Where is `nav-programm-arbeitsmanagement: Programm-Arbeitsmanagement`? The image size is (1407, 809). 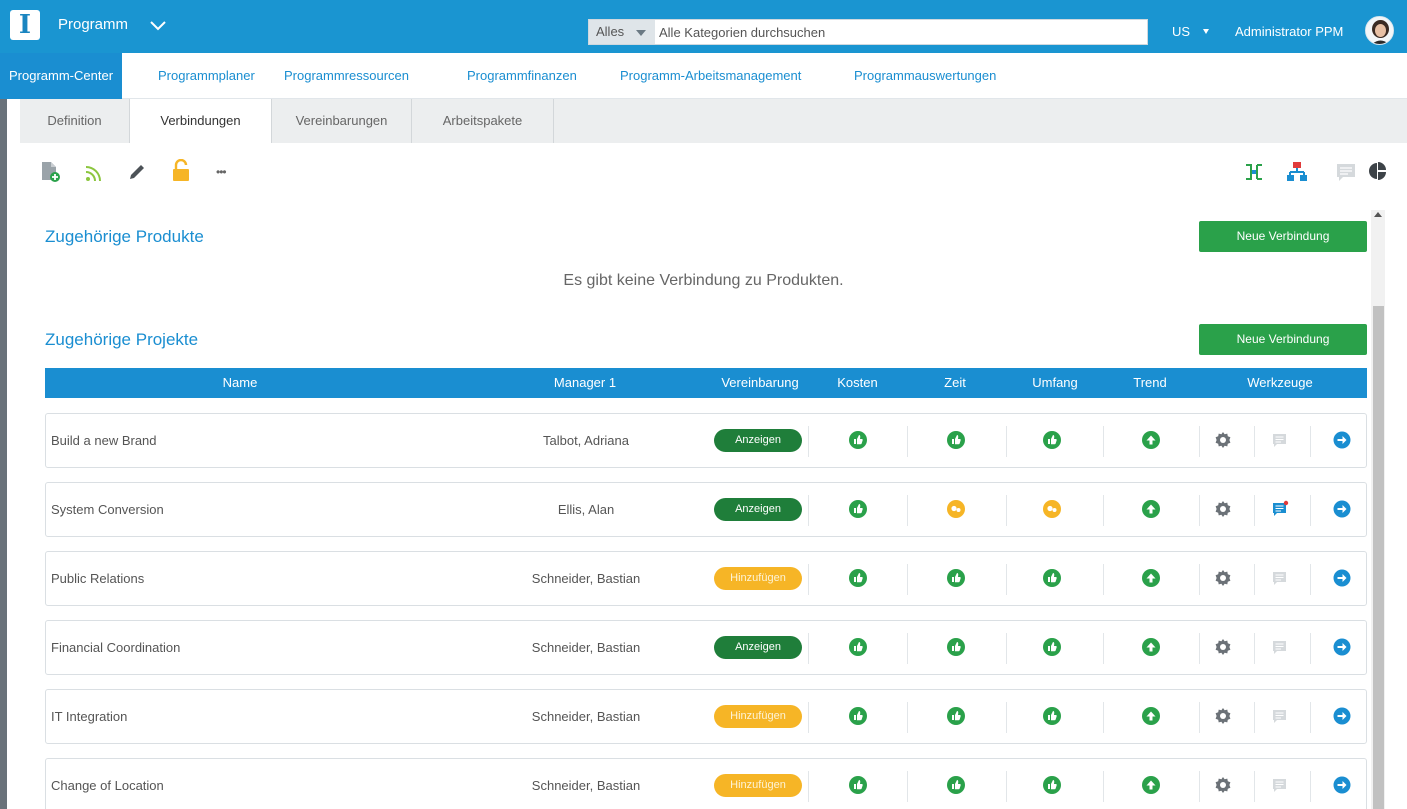
nav-programm-arbeitsmanagement: Programm-Arbeitsmanagement is located at coordinates (710, 76).